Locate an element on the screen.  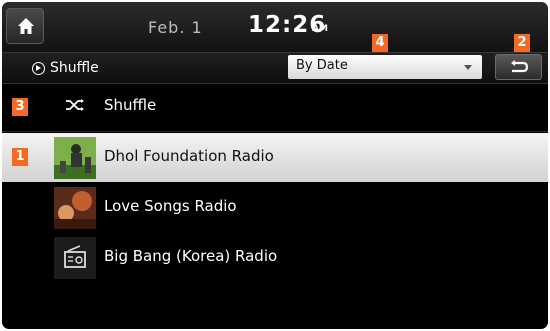
station-row-3: Big Bang (Korea) Radio is located at coordinates (275, 257).